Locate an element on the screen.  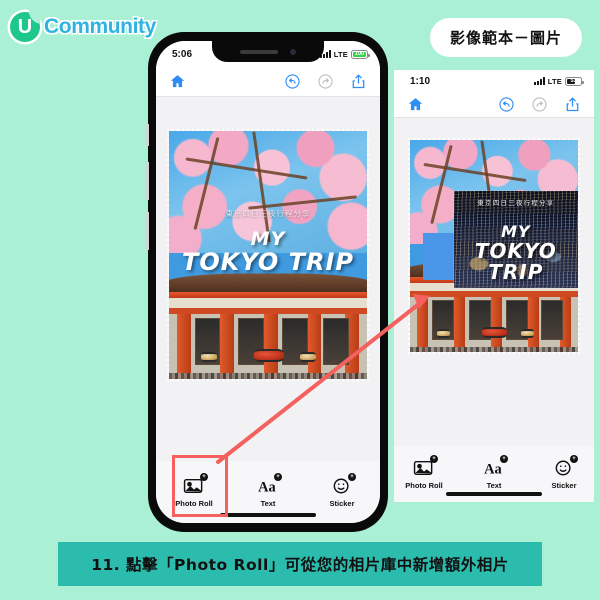
bottom-toolbar-left: + Photo Roll Aa + Text + Sticker is located at coordinates (268, 489).